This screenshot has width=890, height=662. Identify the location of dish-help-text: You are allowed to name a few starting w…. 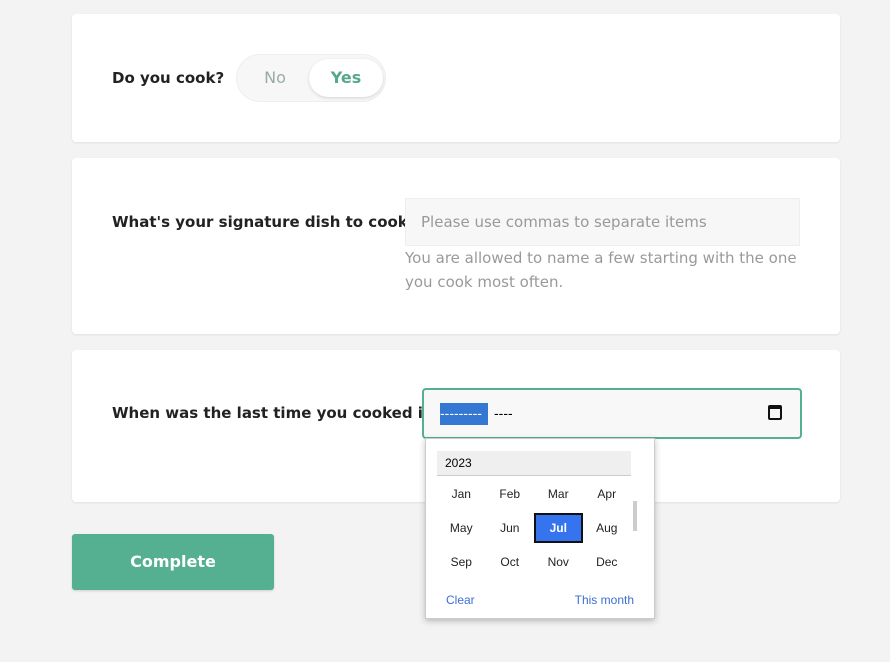
(601, 270).